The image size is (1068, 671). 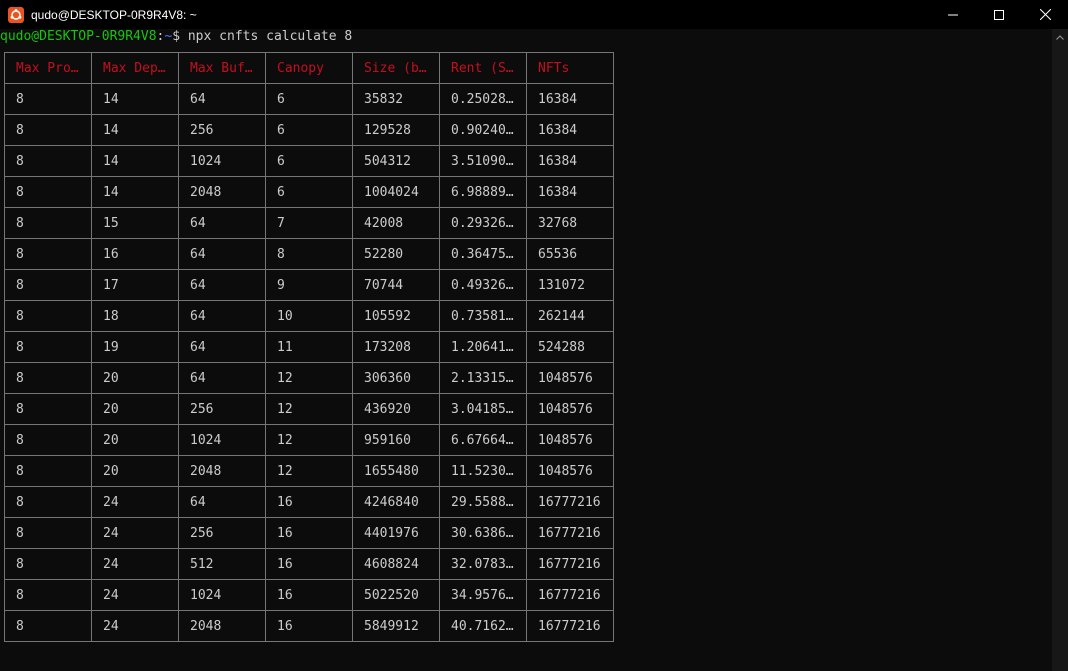 I want to click on table-row: 8 20 256 12 436920 3.04185… 1048576, so click(x=309, y=409).